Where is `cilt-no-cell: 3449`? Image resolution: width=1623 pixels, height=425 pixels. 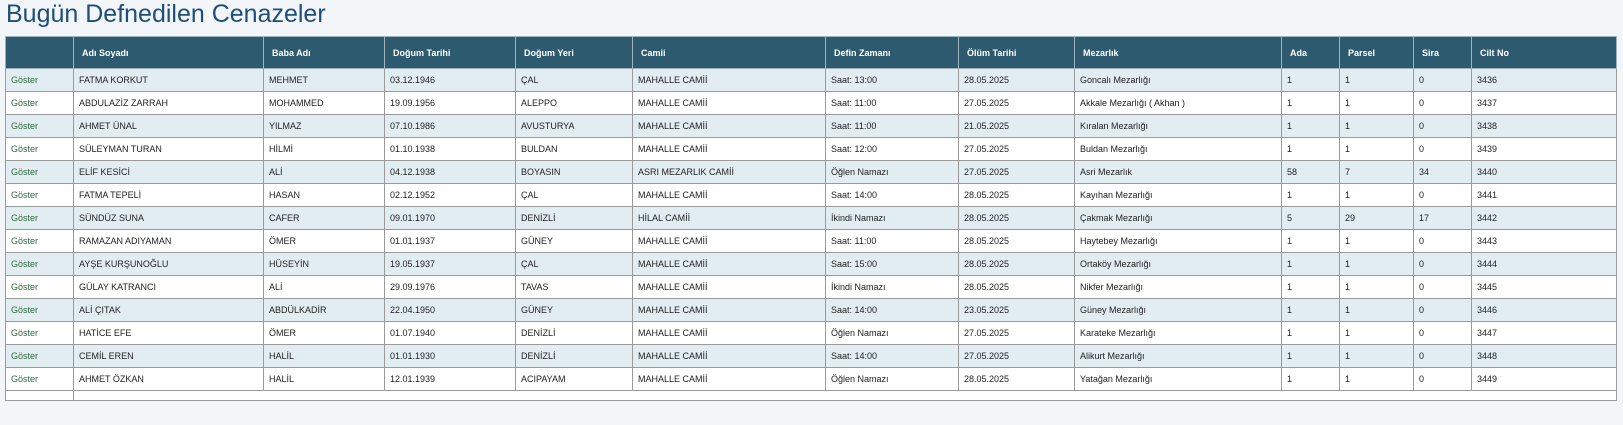 cilt-no-cell: 3449 is located at coordinates (1544, 379).